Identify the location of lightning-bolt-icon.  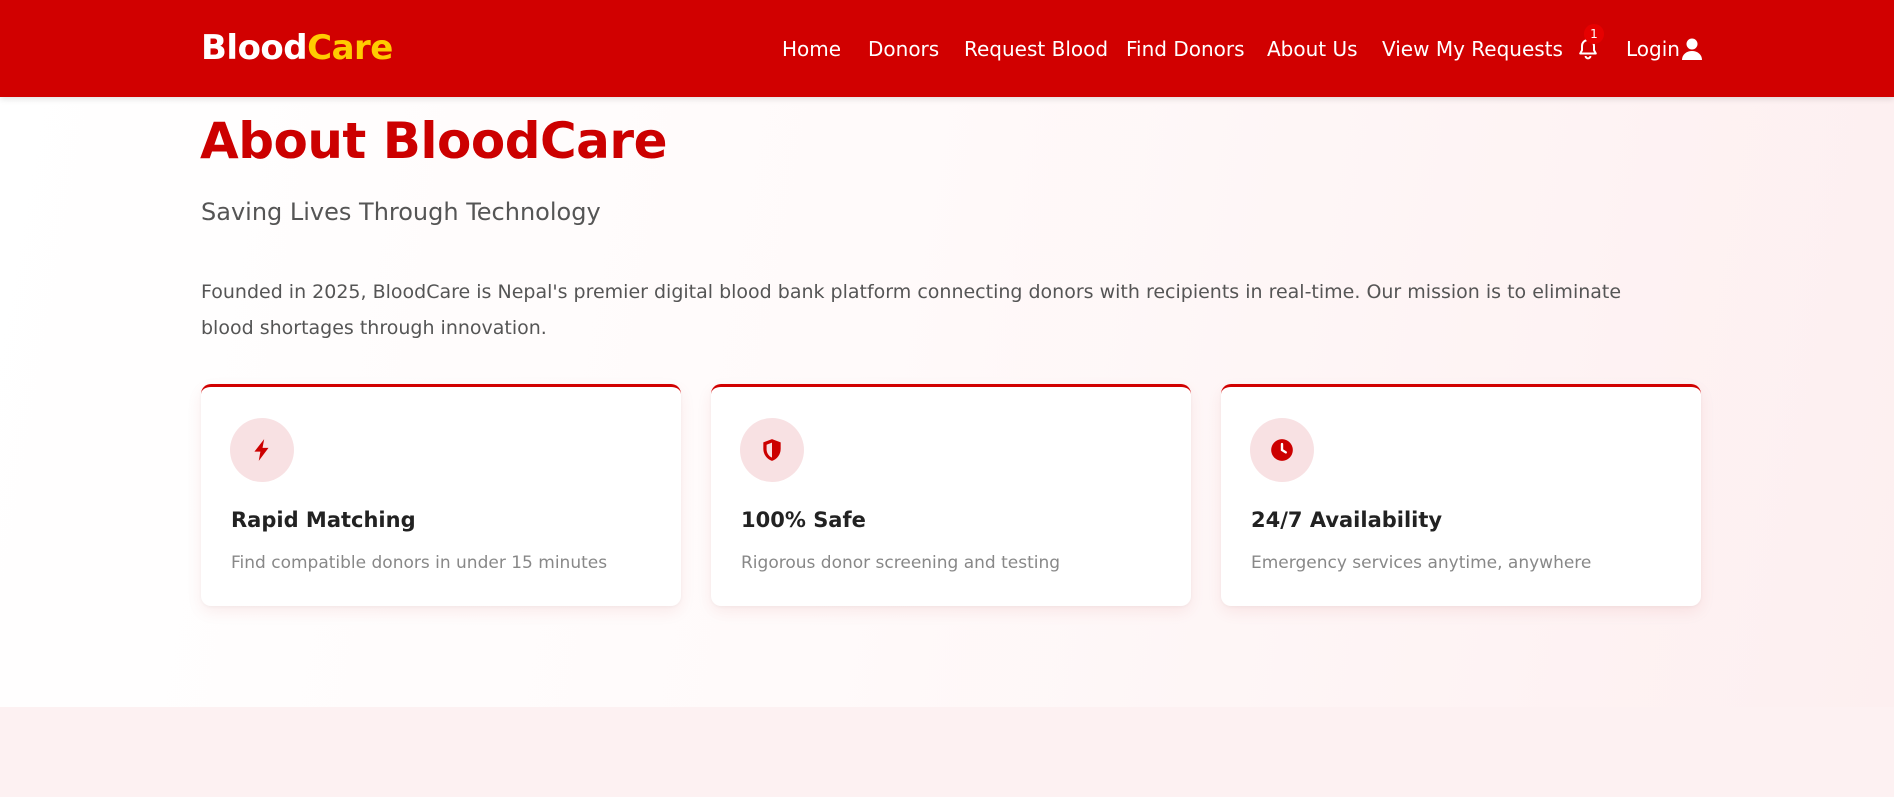
(261, 450).